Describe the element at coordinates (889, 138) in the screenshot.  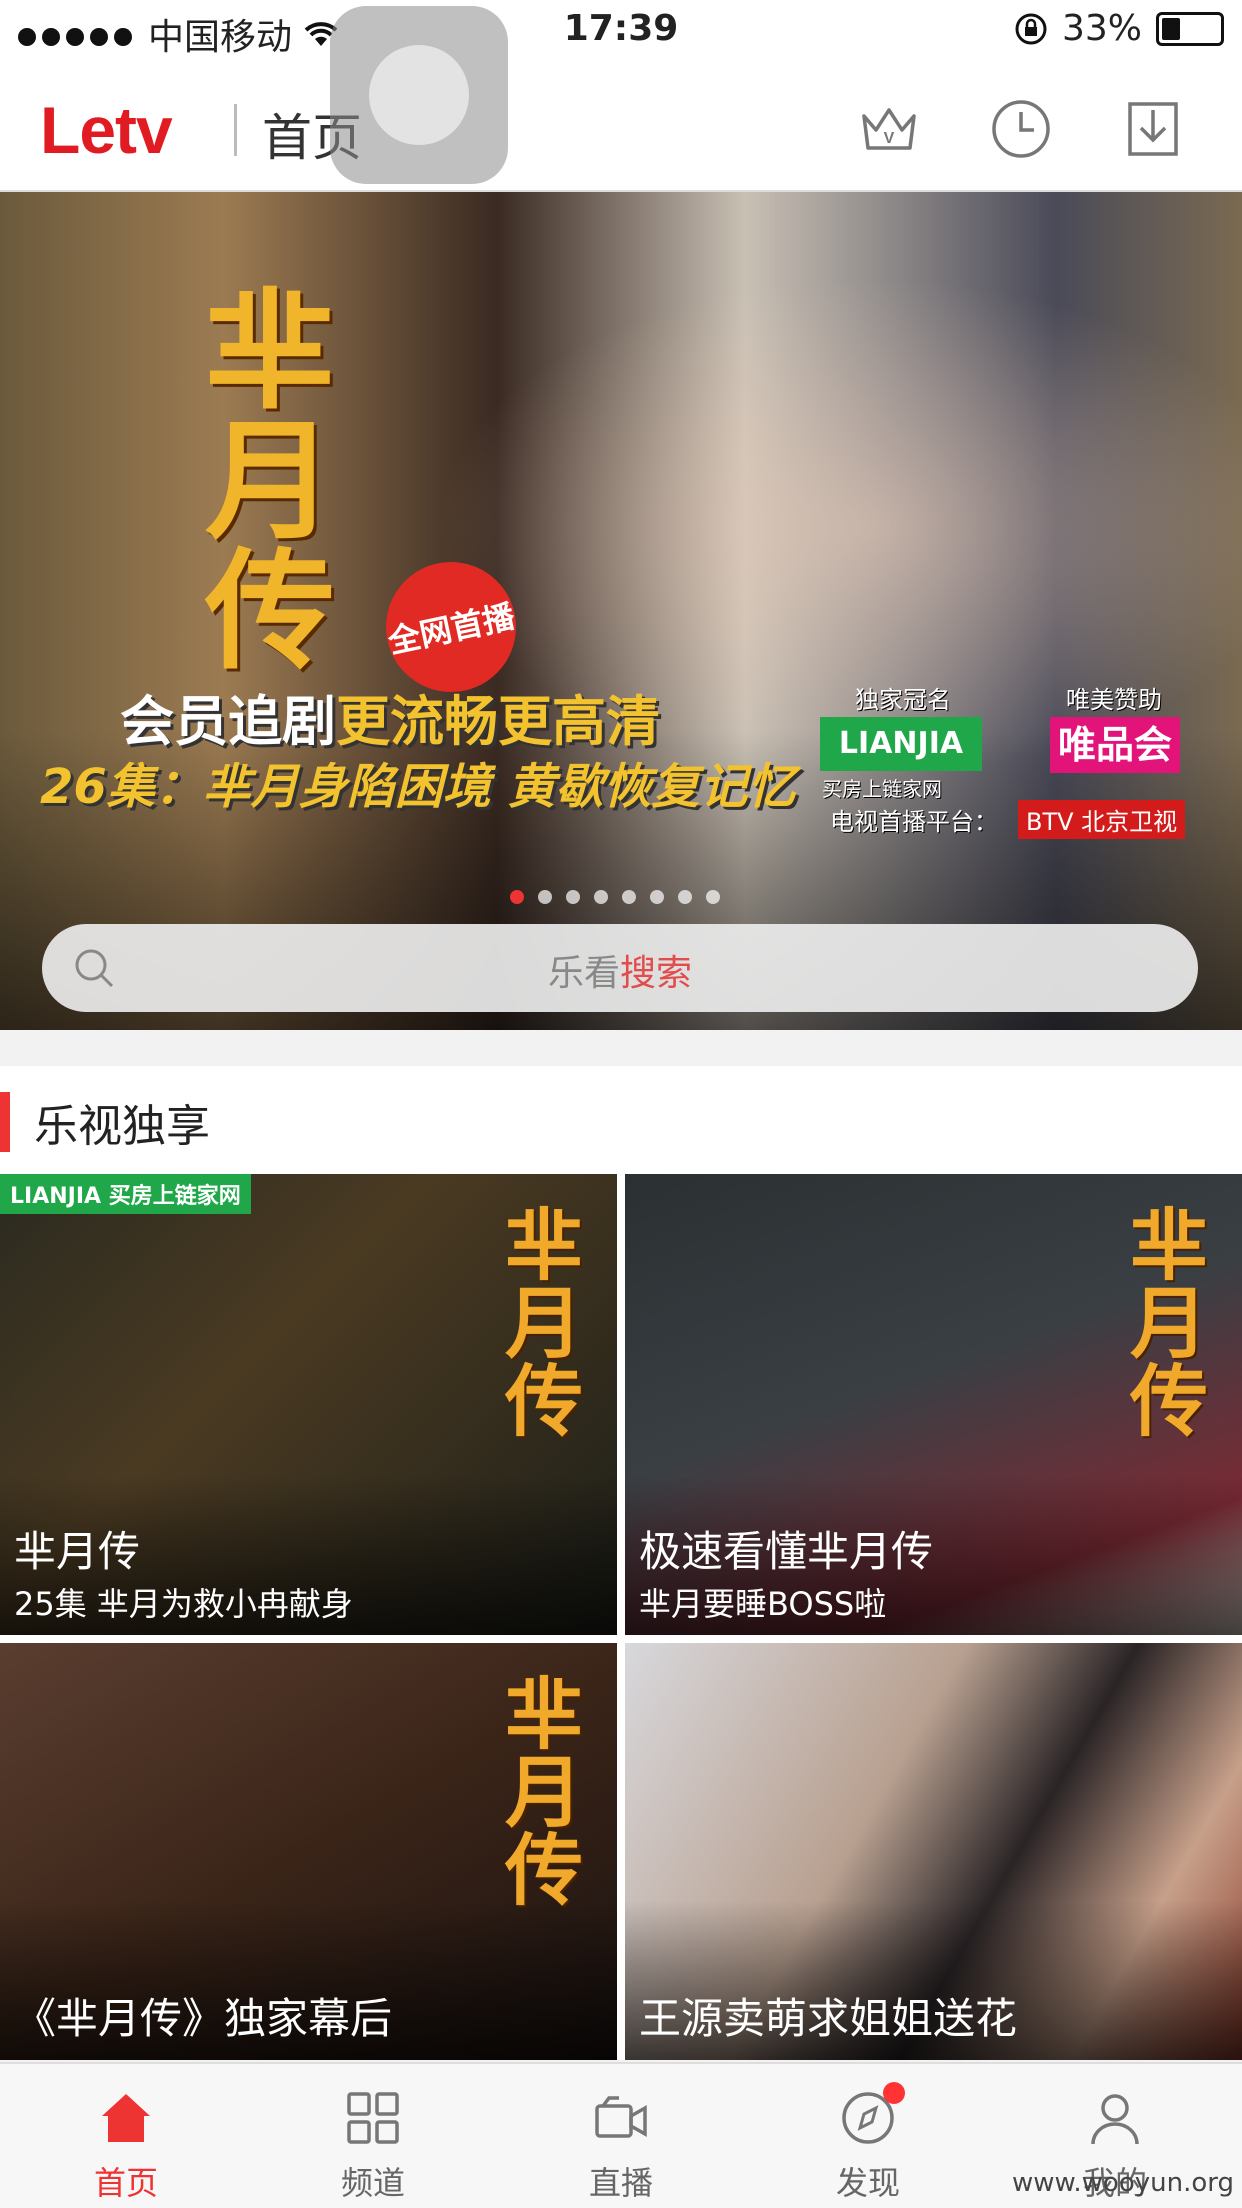
I see `svg-text: V` at that location.